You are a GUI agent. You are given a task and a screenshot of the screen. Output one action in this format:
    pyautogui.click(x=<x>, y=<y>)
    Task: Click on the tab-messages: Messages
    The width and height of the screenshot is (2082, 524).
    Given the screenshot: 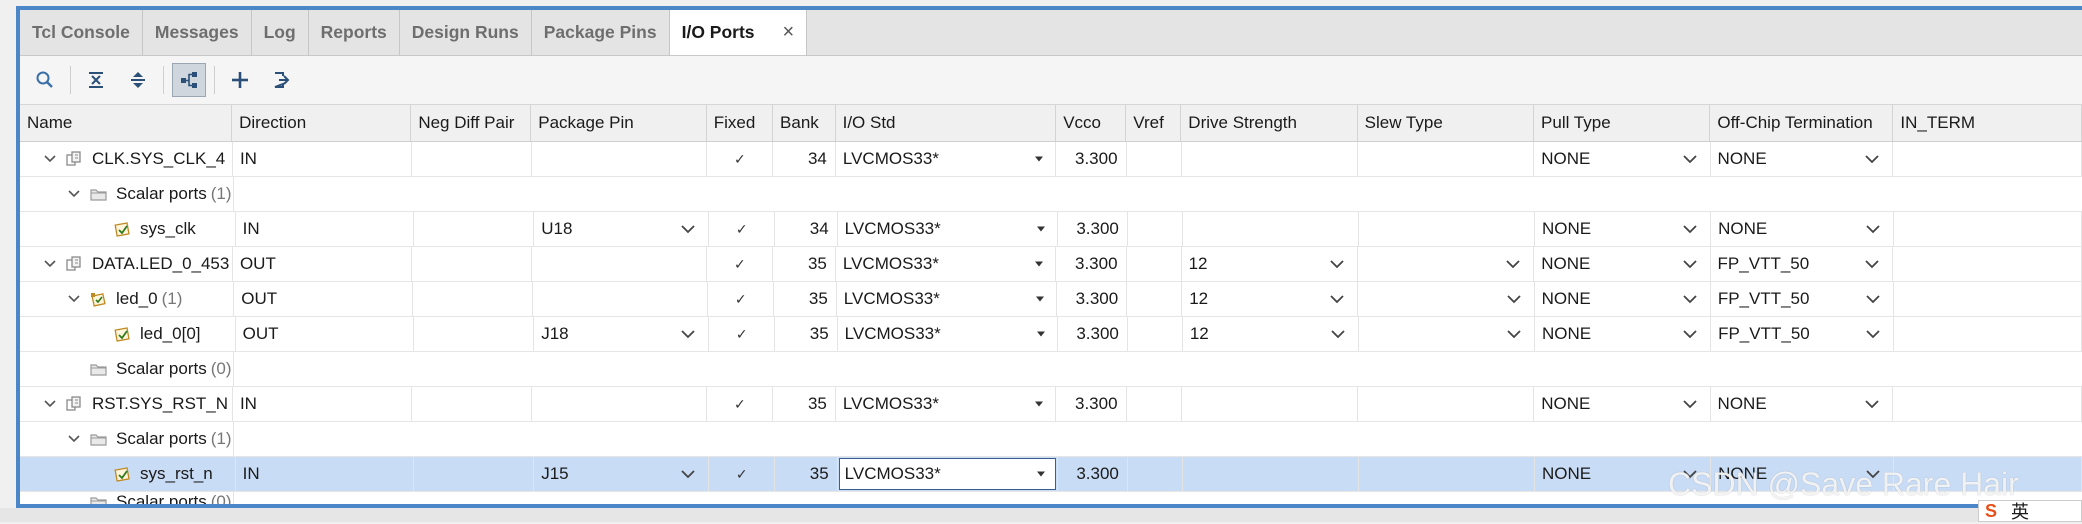 What is the action you would take?
    pyautogui.click(x=197, y=32)
    